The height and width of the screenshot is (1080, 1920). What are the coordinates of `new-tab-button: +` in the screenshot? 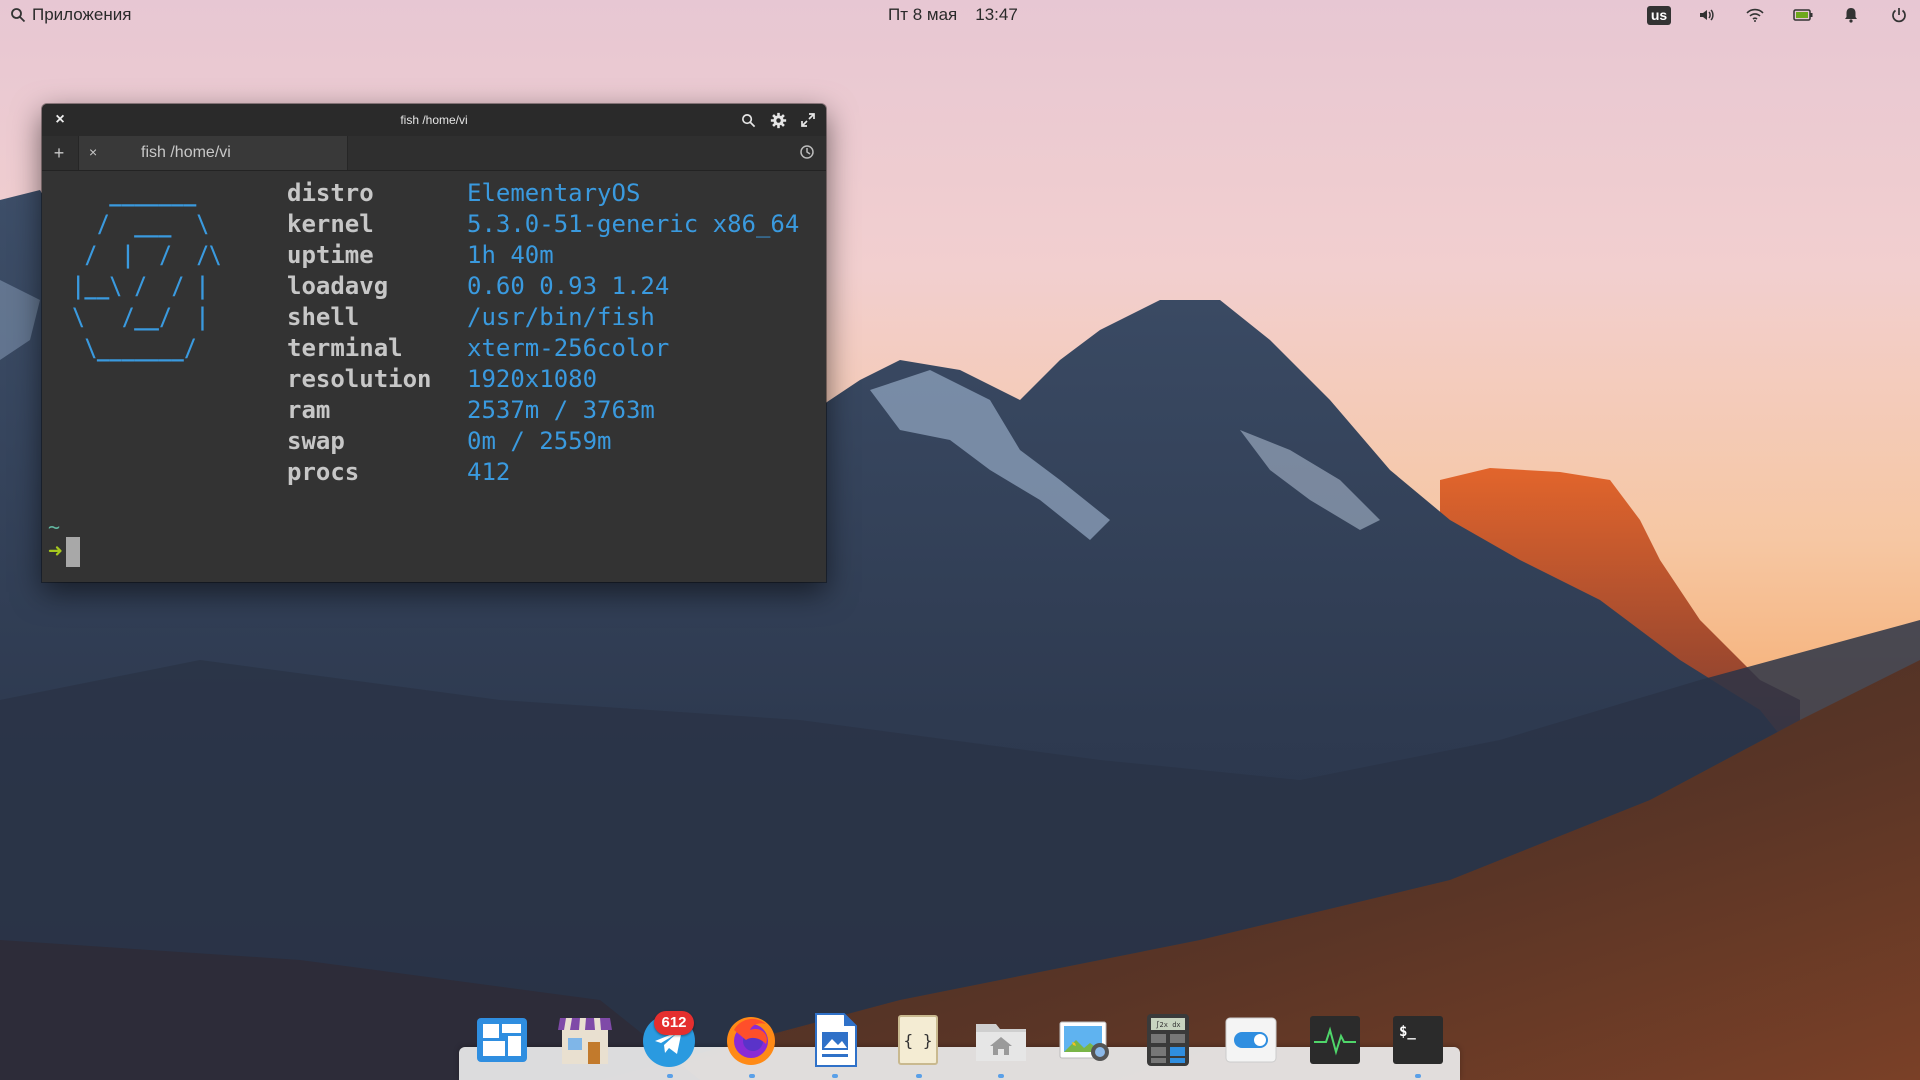 It's located at (59, 153).